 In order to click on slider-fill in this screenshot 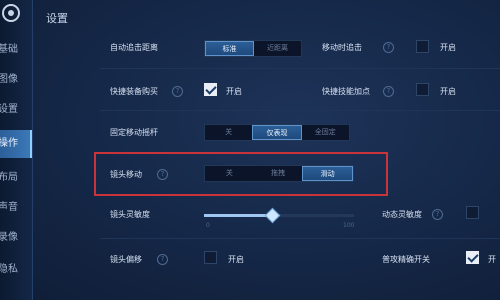, I will do `click(238, 215)`.